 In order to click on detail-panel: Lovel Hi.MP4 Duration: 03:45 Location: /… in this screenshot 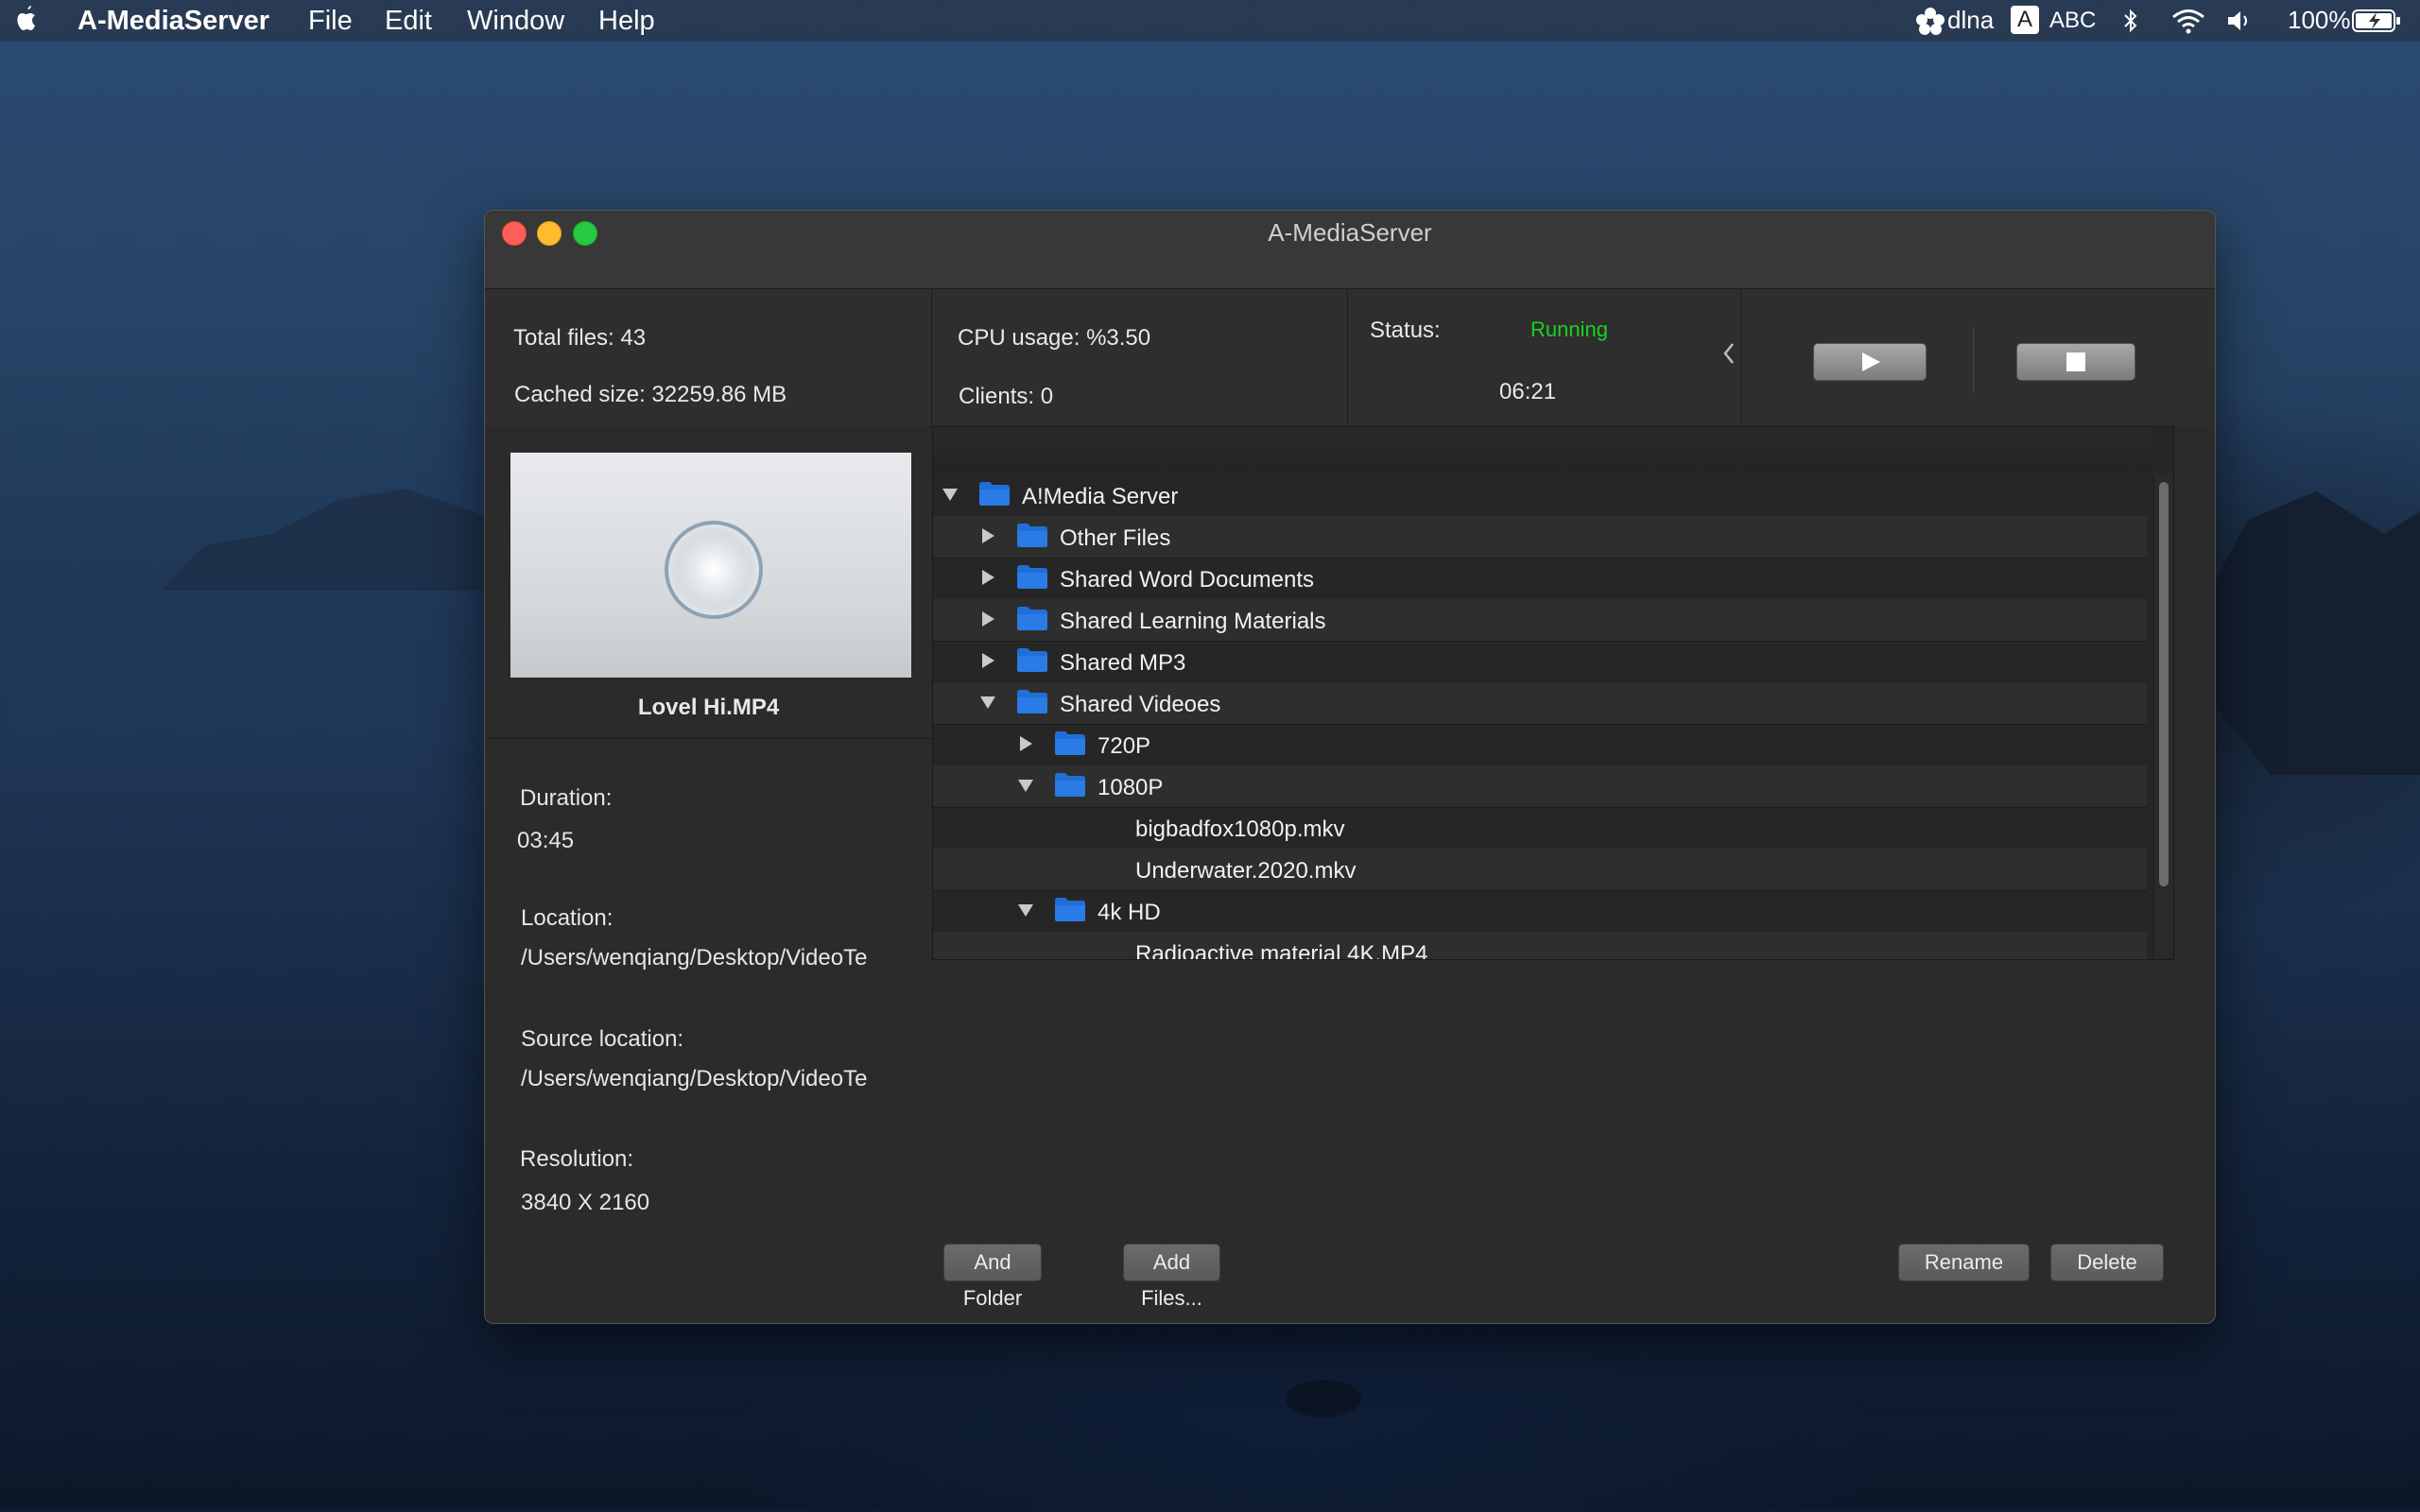, I will do `click(708, 874)`.